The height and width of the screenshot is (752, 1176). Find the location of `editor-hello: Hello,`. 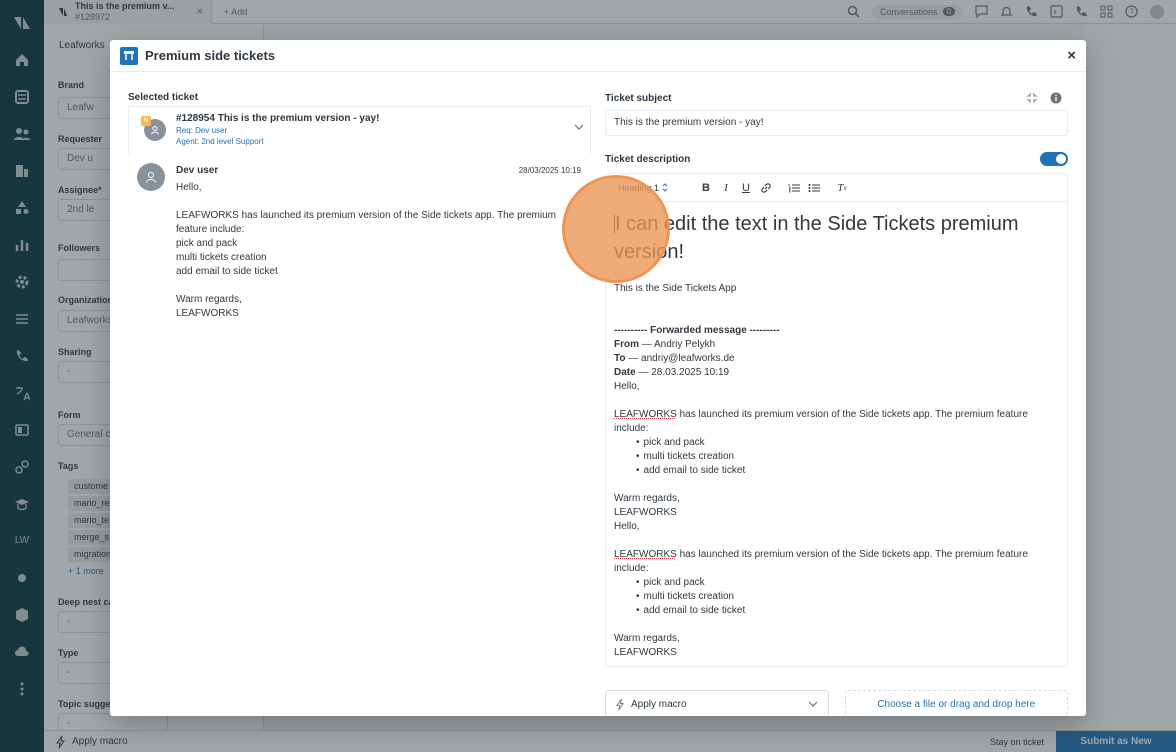

editor-hello: Hello, is located at coordinates (627, 386).